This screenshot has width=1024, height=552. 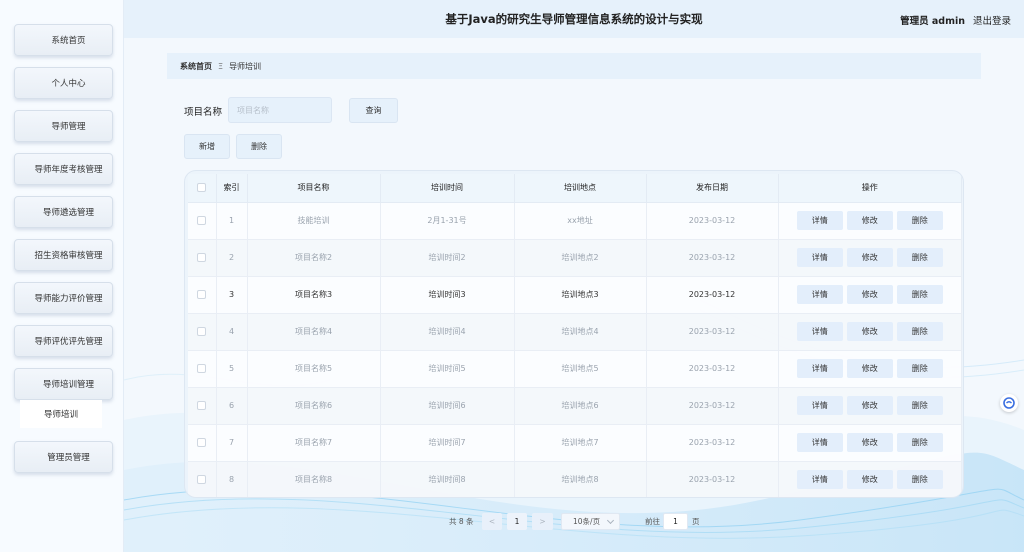 What do you see at coordinates (63, 457) in the screenshot?
I see `sidebar-item-admin-management: 管理员管理` at bounding box center [63, 457].